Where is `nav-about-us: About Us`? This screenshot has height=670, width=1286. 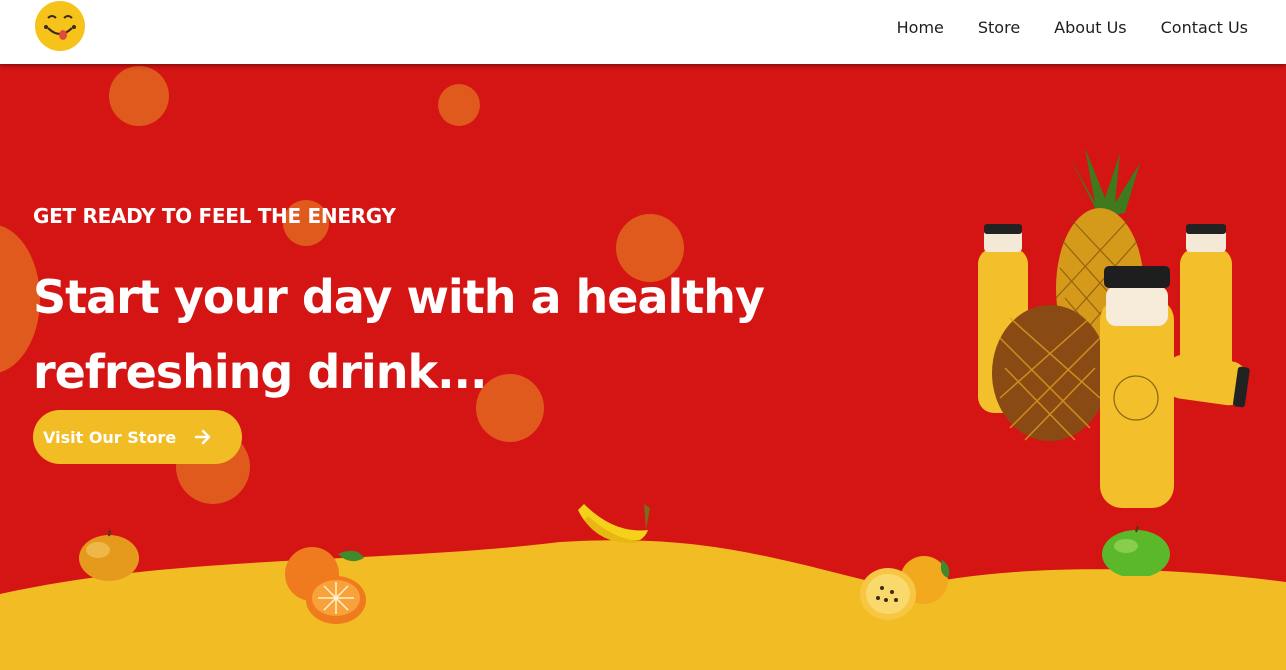
nav-about-us: About Us is located at coordinates (1090, 27).